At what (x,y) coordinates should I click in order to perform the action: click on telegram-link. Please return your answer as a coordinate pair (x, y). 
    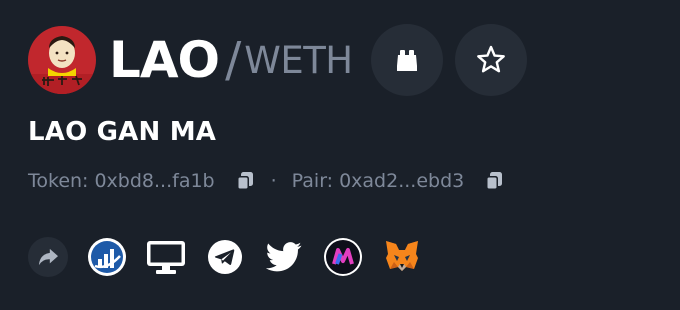
    Looking at the image, I should click on (225, 257).